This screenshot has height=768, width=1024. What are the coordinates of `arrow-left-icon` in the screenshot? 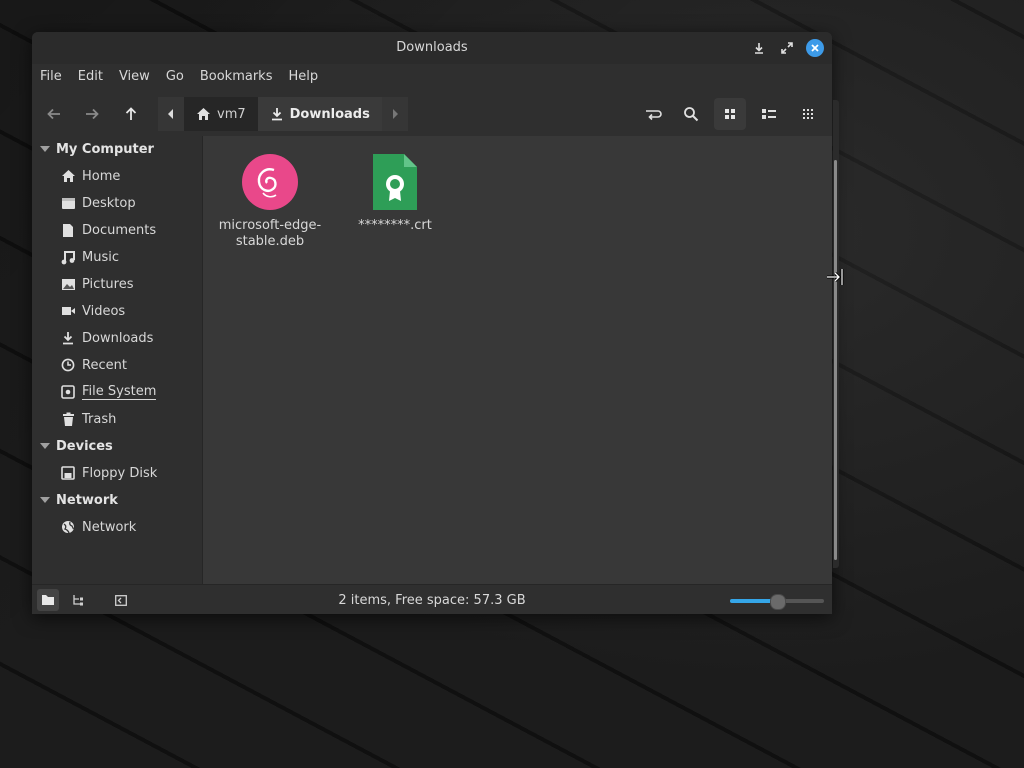 It's located at (53, 114).